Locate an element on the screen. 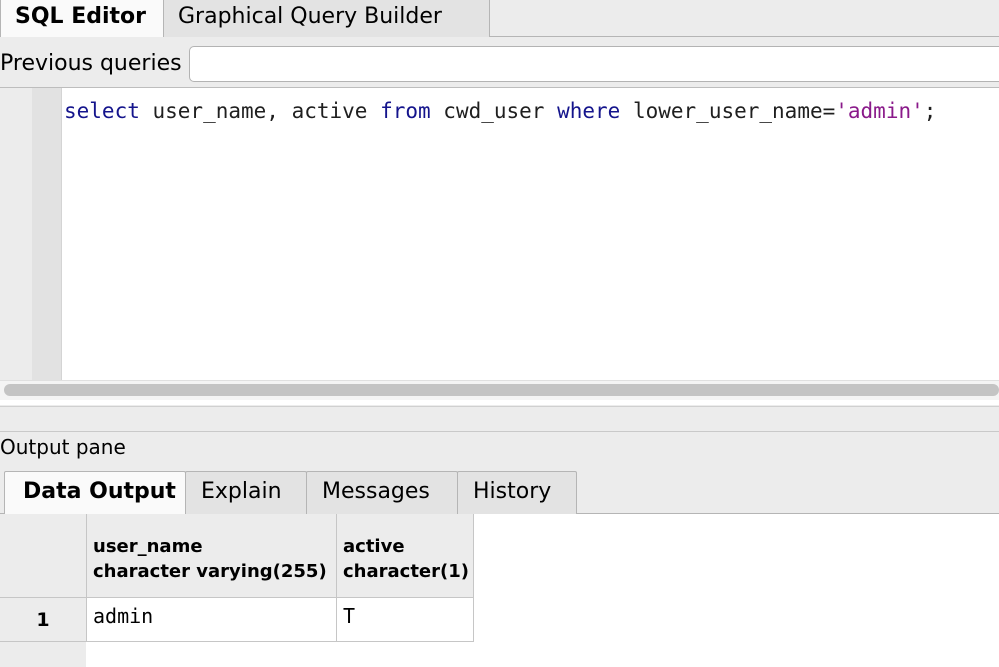  column-name: user_name is located at coordinates (148, 546).